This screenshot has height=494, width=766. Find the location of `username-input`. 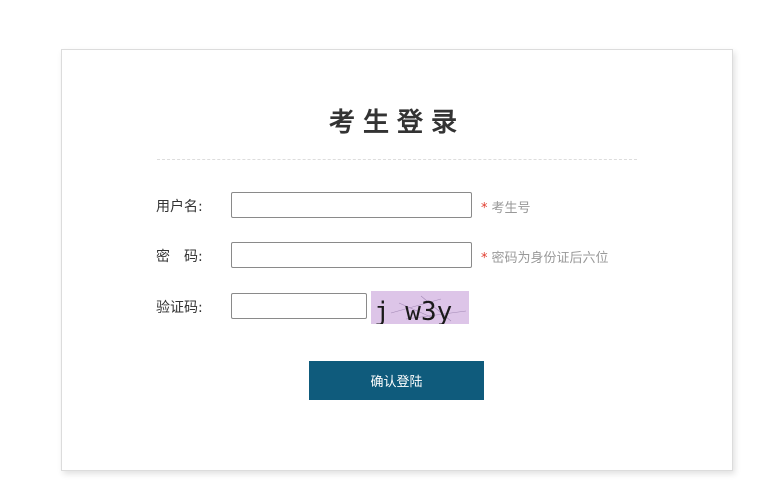

username-input is located at coordinates (351, 205).